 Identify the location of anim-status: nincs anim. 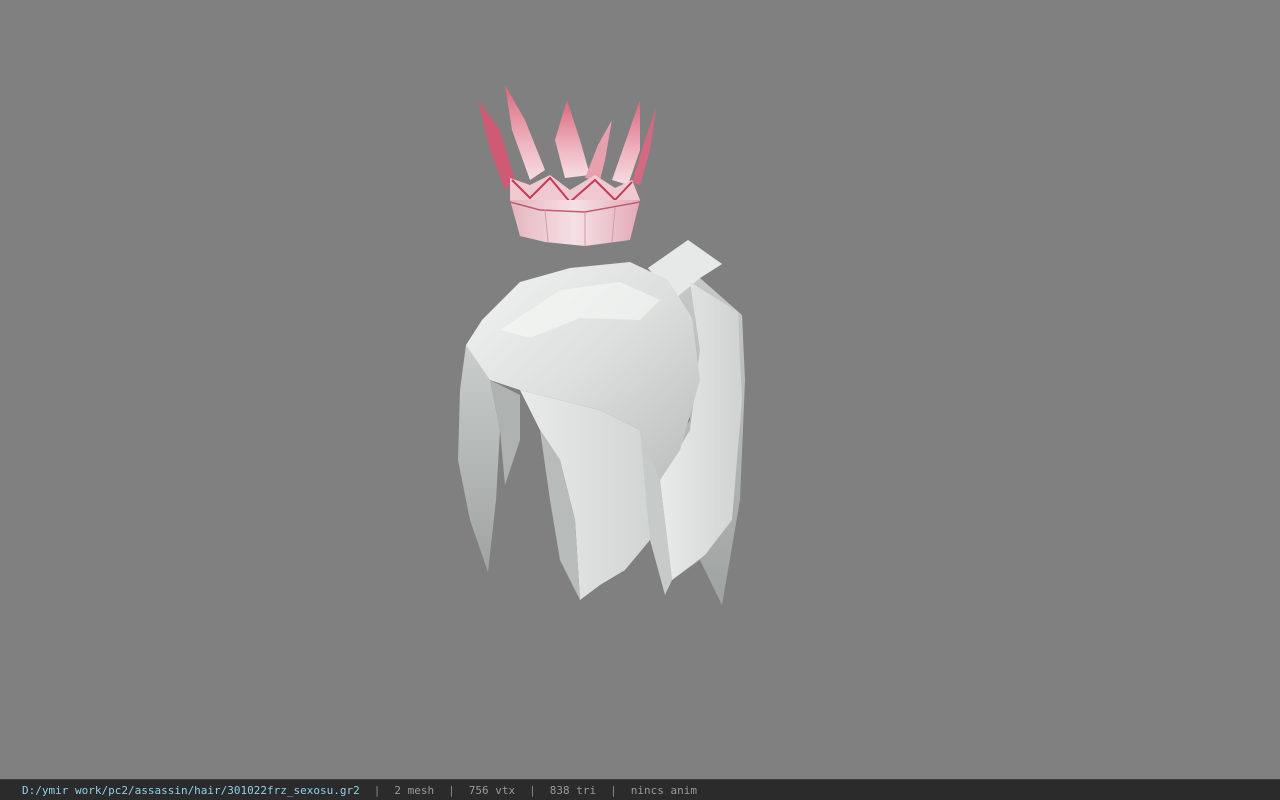
(663, 790).